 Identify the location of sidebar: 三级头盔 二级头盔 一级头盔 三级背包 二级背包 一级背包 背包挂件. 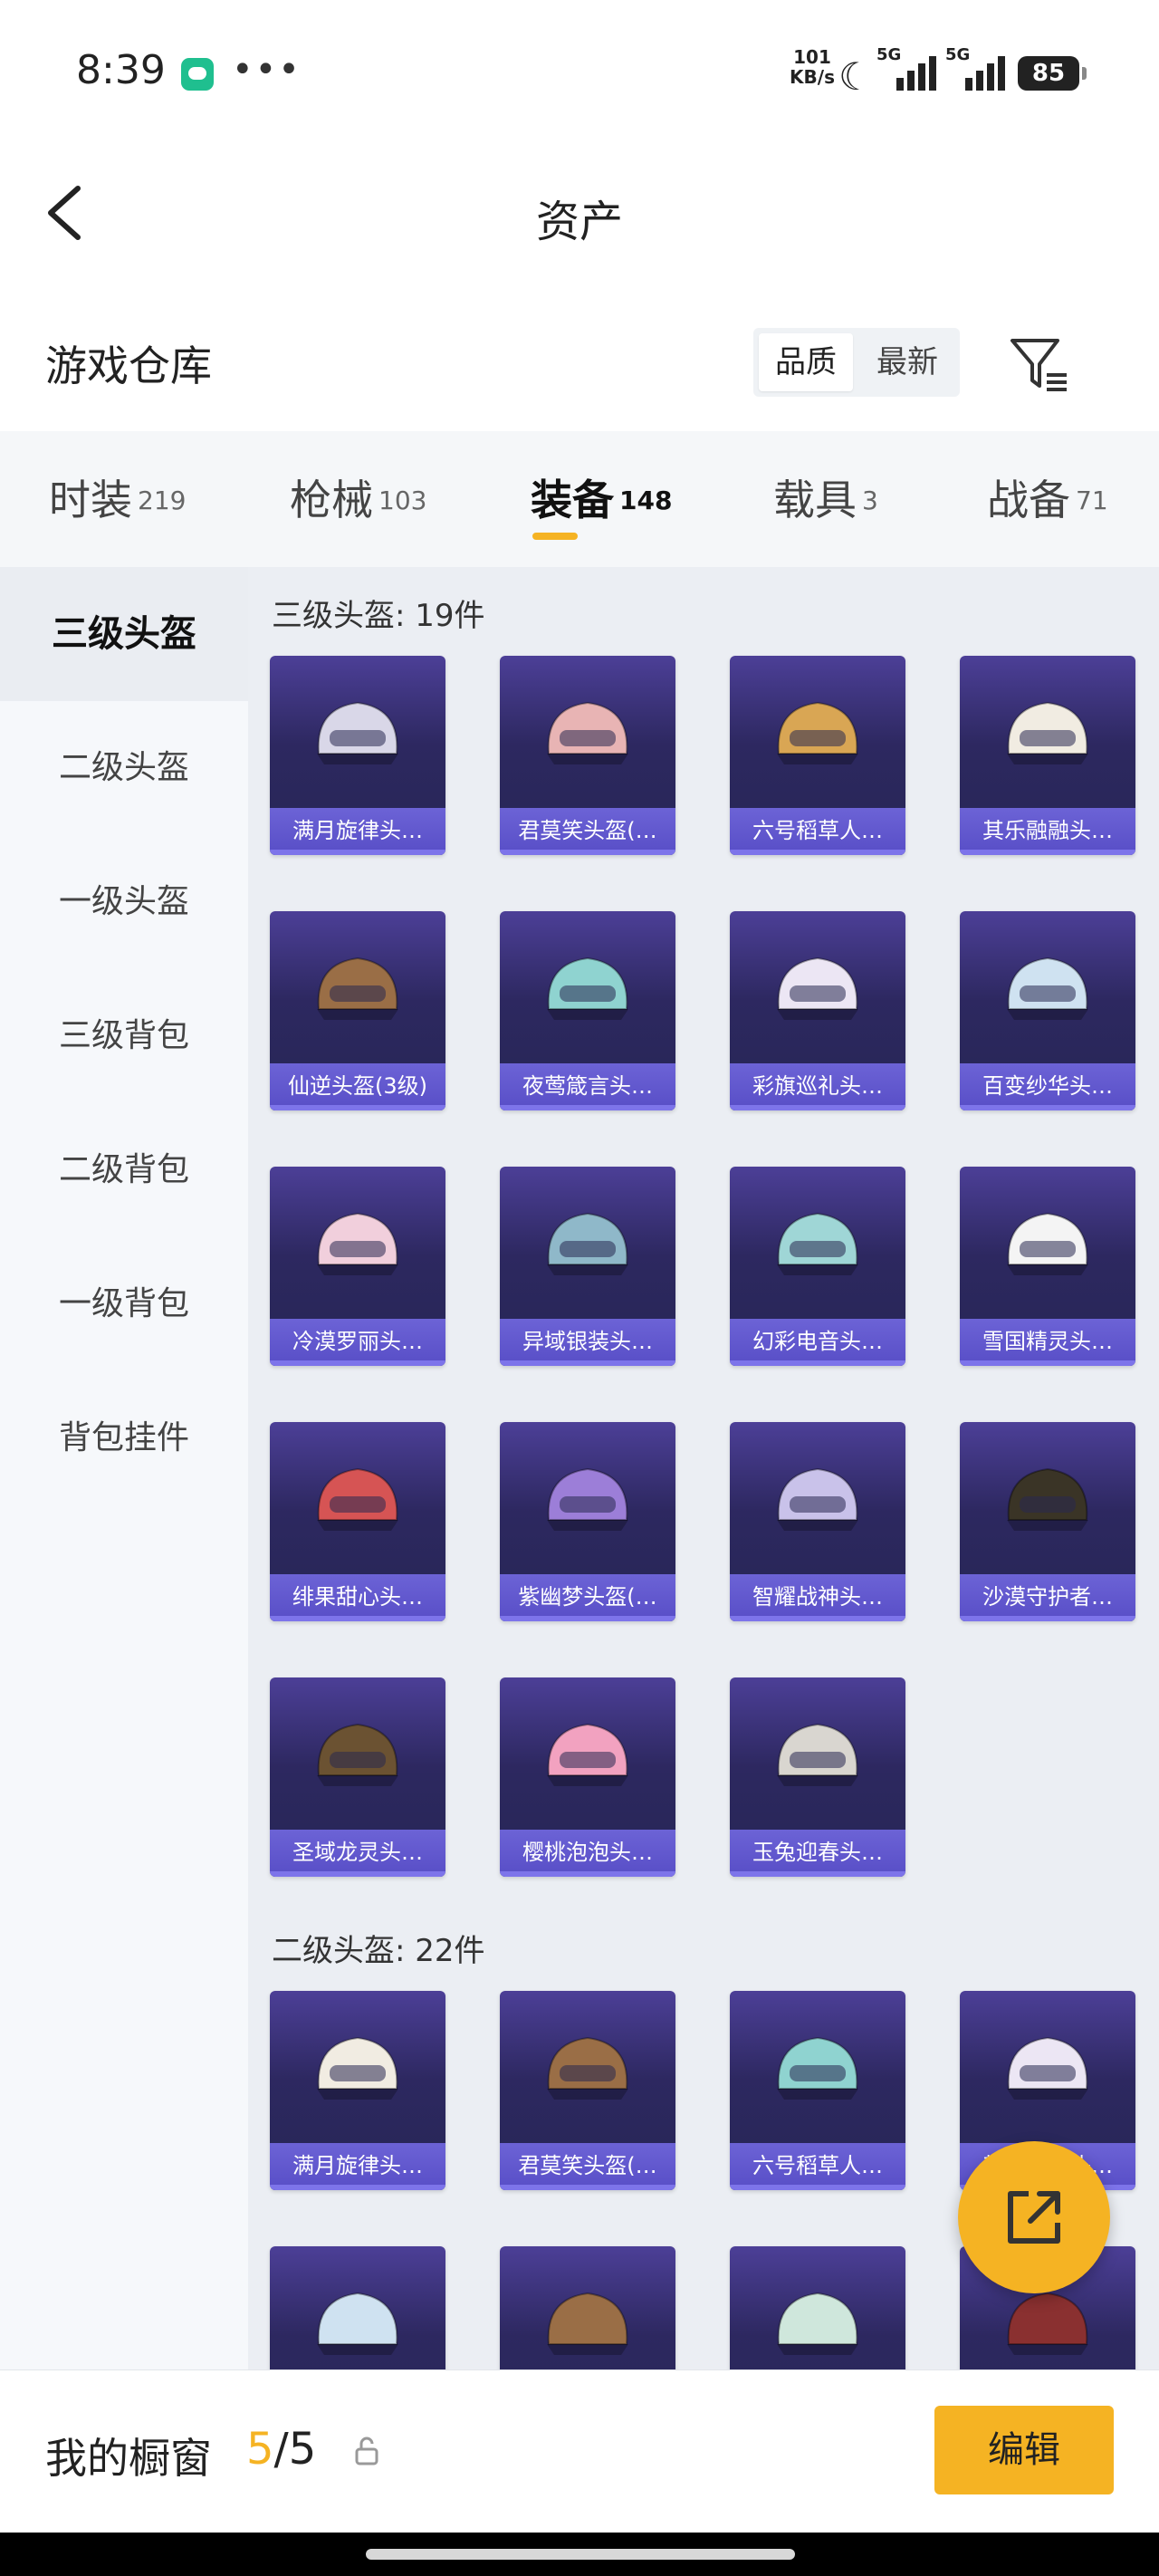
(124, 1468).